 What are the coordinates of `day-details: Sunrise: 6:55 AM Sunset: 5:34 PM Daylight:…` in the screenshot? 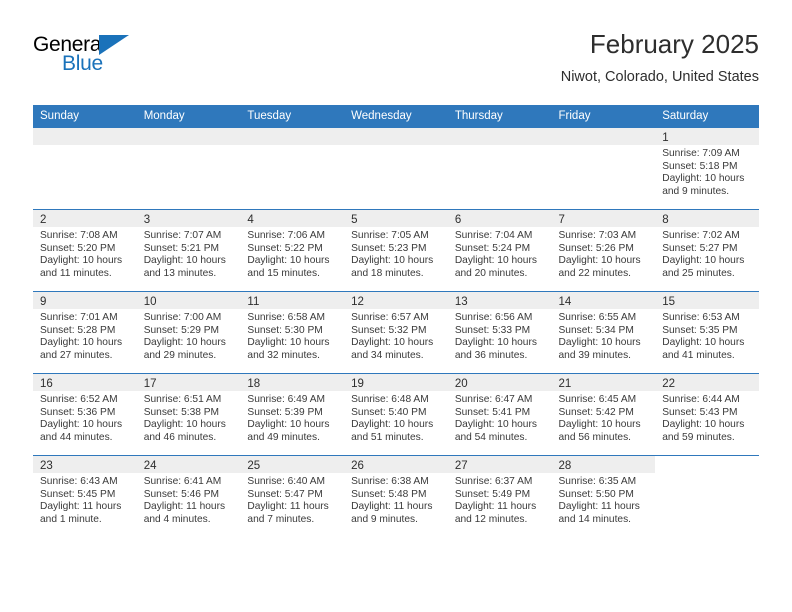 It's located at (604, 335).